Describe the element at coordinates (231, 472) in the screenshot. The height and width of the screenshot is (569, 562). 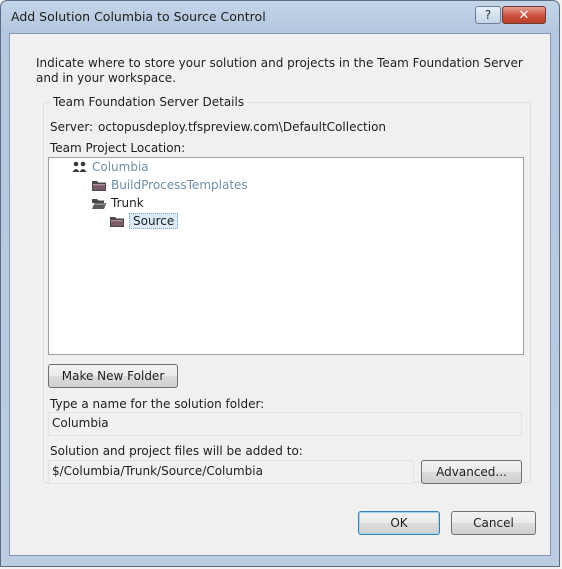
I see `target-path-field: $/Columbia/Trunk/Source/Columbia` at that location.